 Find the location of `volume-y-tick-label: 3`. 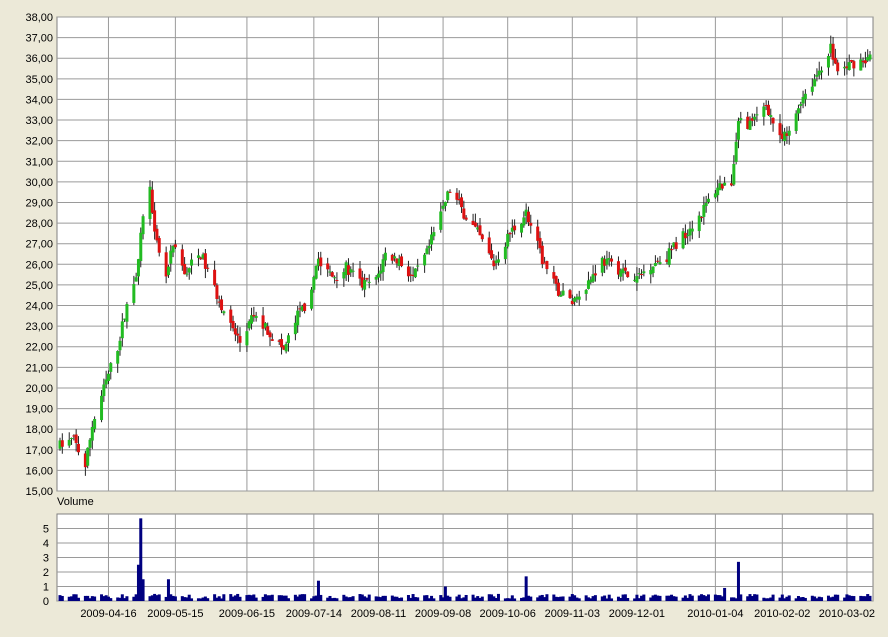

volume-y-tick-label: 3 is located at coordinates (46, 559).